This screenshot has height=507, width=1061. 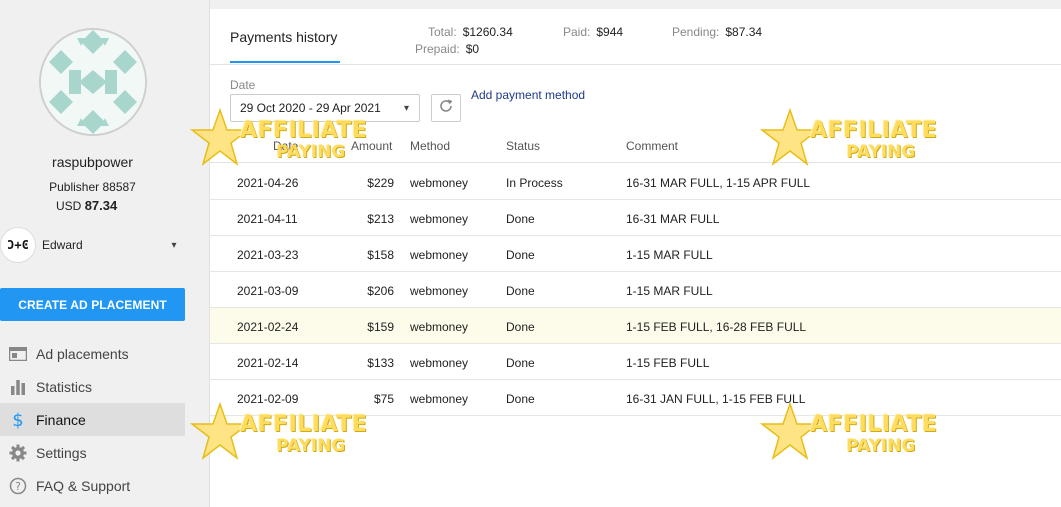 I want to click on ad-placements-icon, so click(x=18, y=353).